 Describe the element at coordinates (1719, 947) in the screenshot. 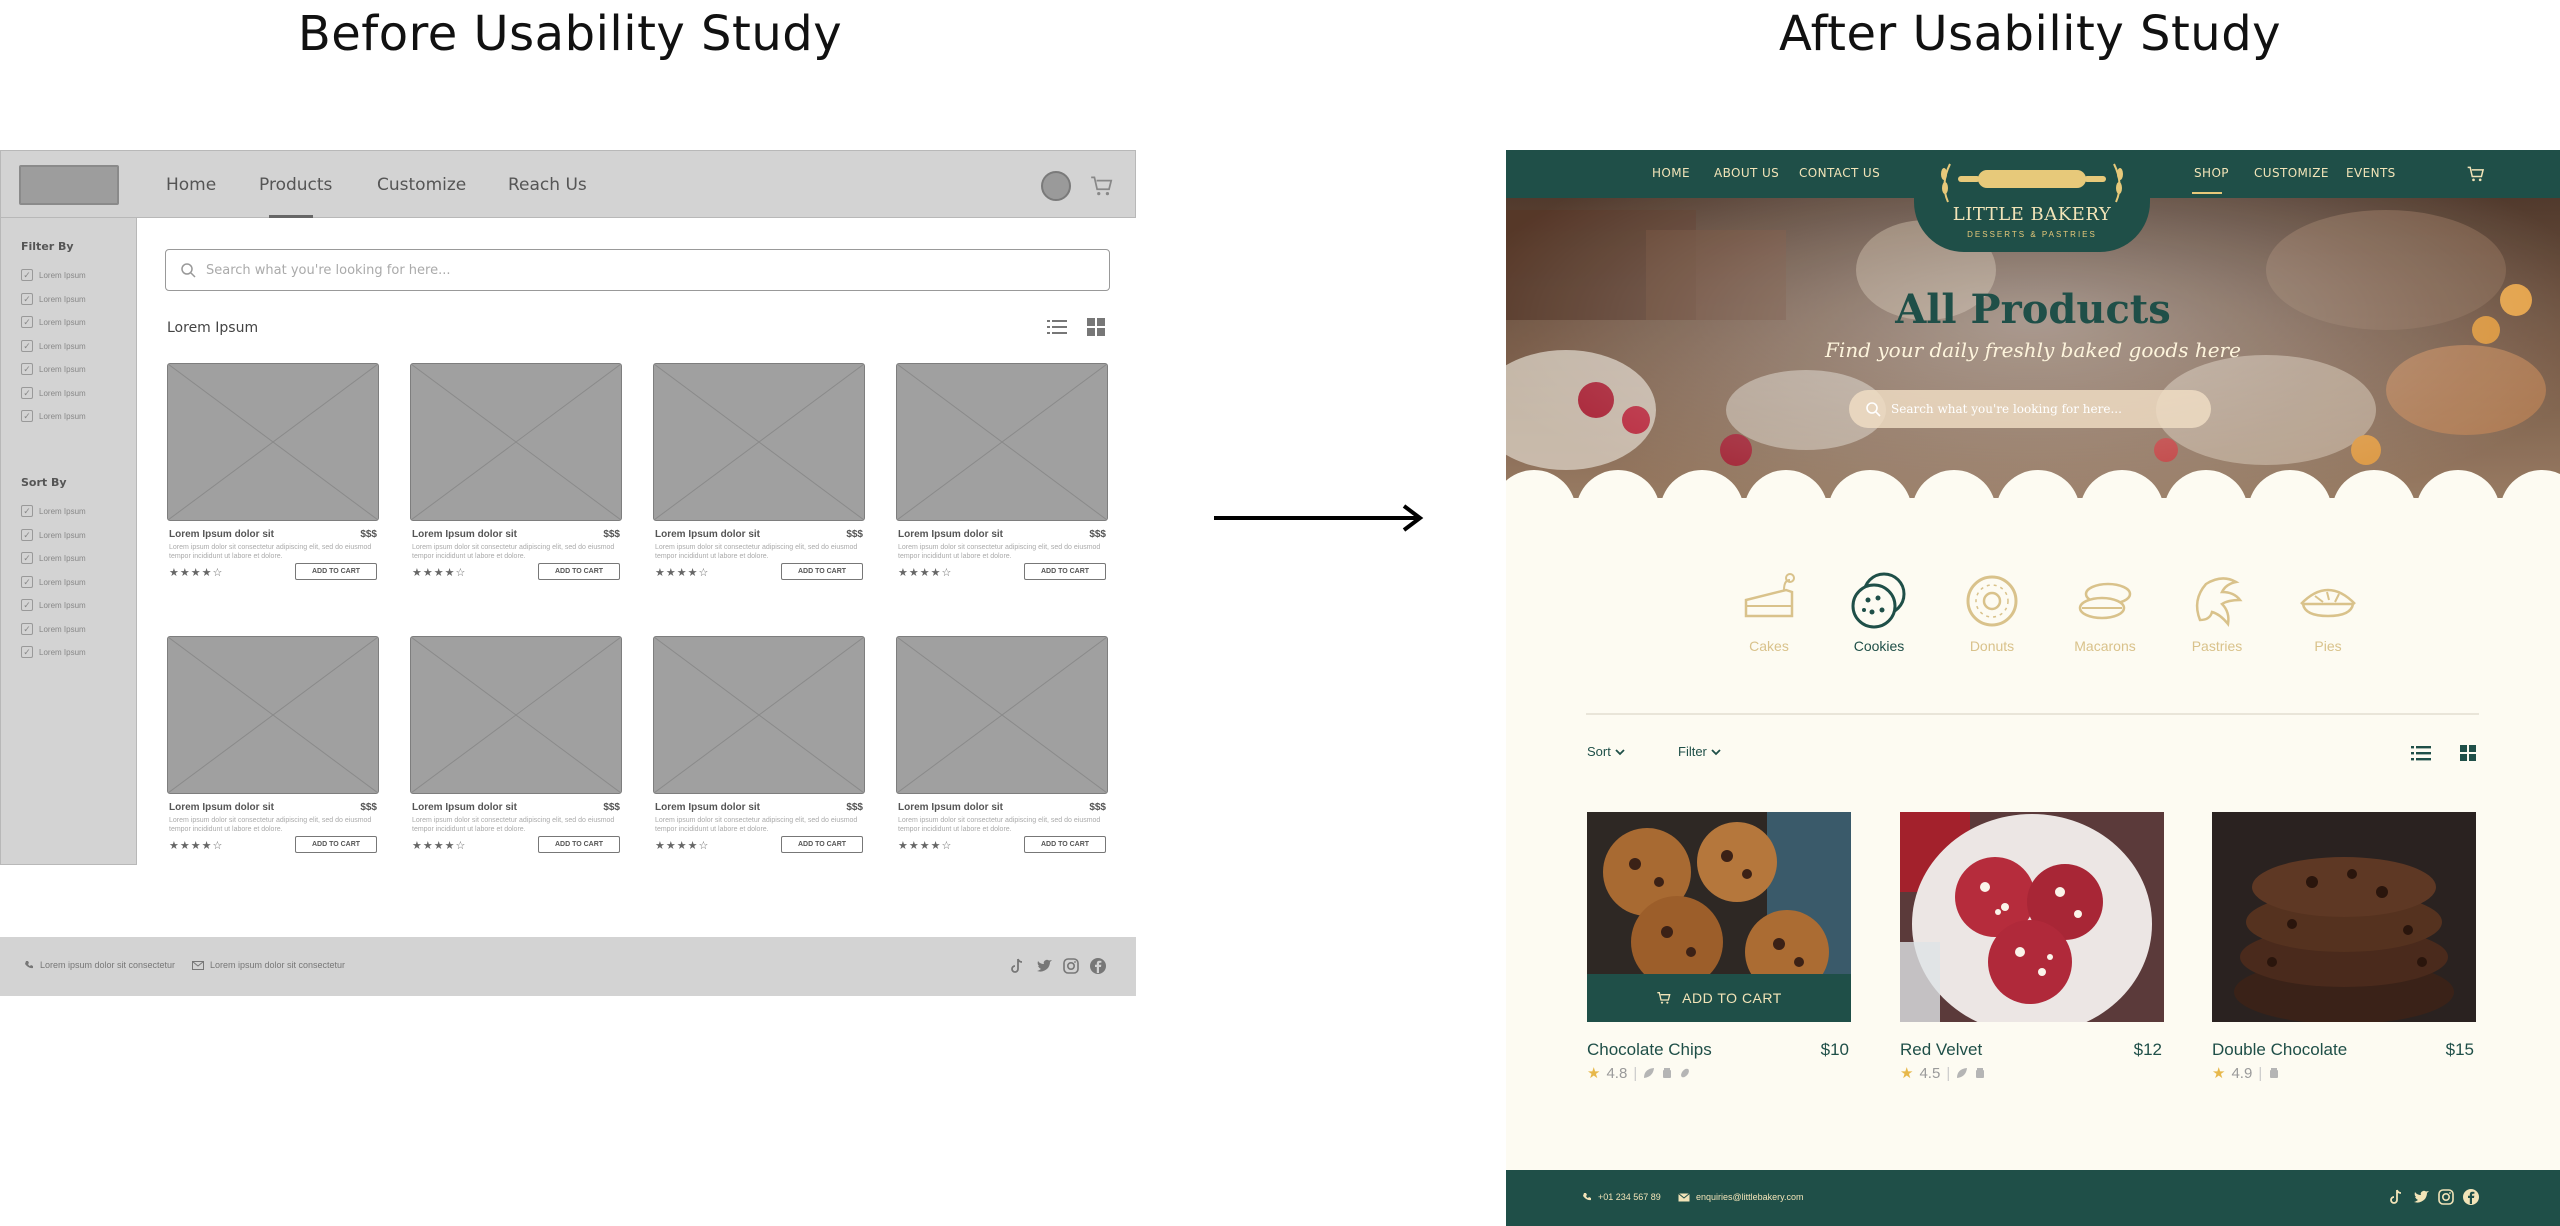

I see `product-card: ADD TO CART Chocolate Chips $10 ★ 4.8 |` at that location.